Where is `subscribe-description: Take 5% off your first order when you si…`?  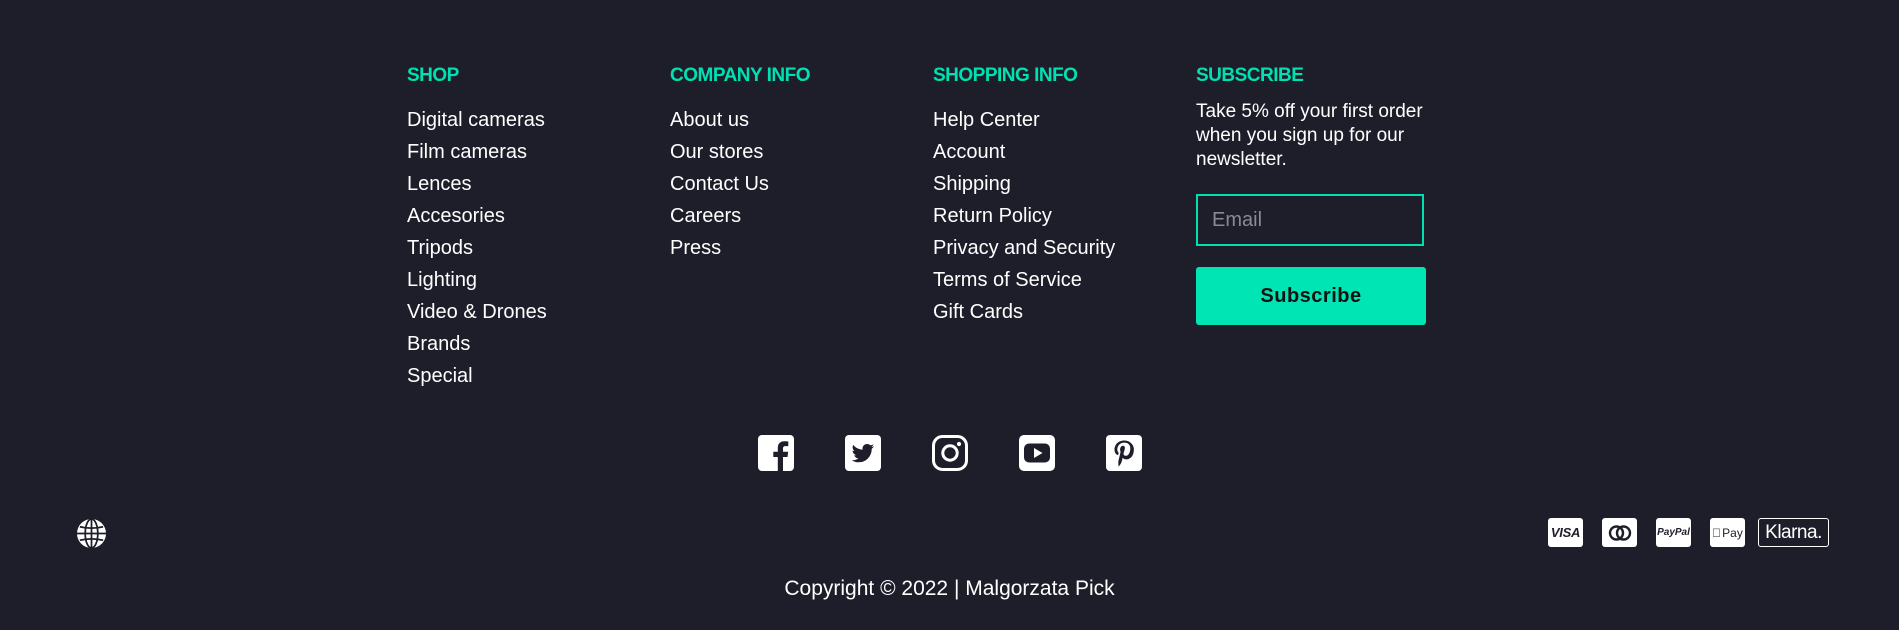
subscribe-description: Take 5% off your first order when you si… is located at coordinates (1309, 135).